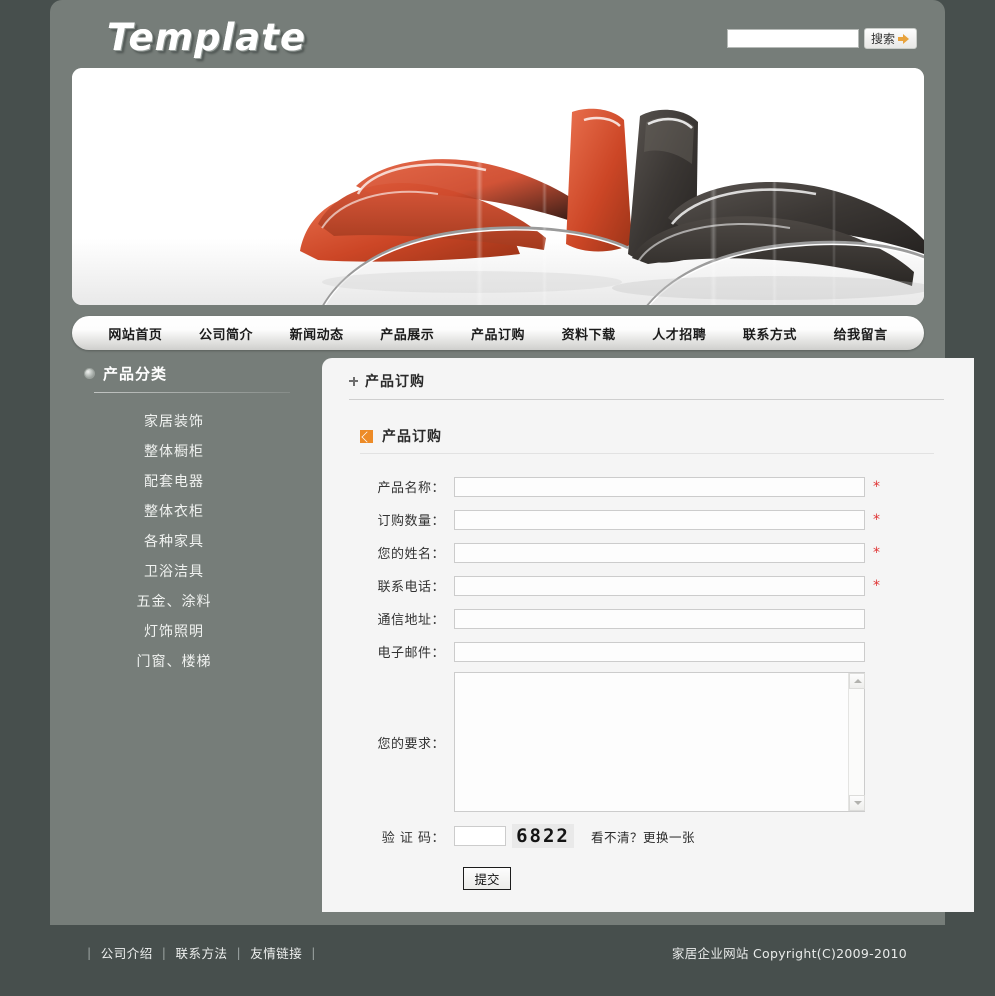 The image size is (995, 996). I want to click on search-area: 搜索, so click(821, 38).